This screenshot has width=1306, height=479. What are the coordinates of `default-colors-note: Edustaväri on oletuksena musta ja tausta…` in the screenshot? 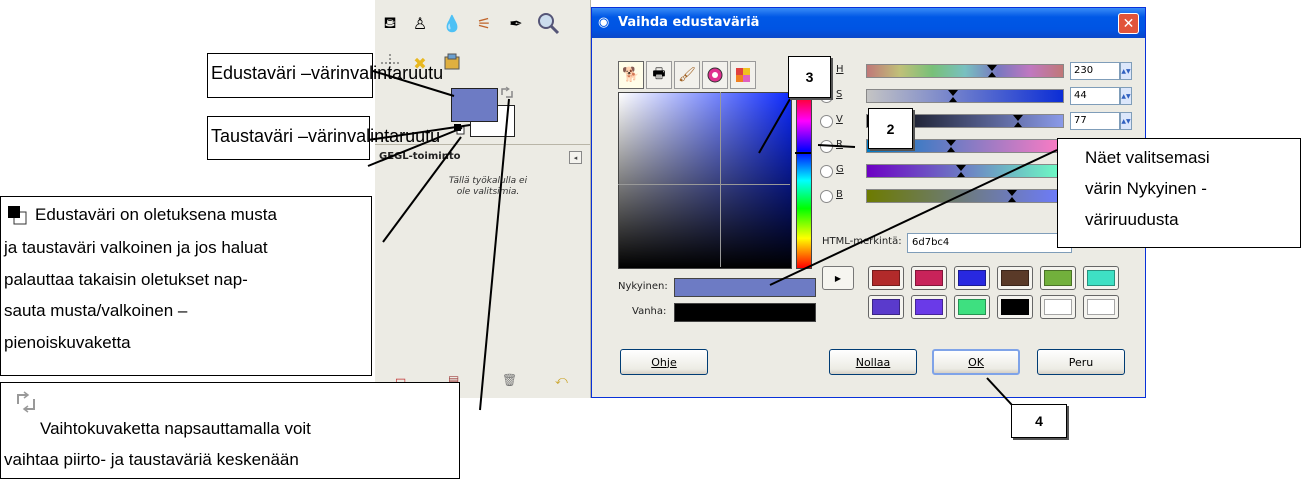 It's located at (186, 286).